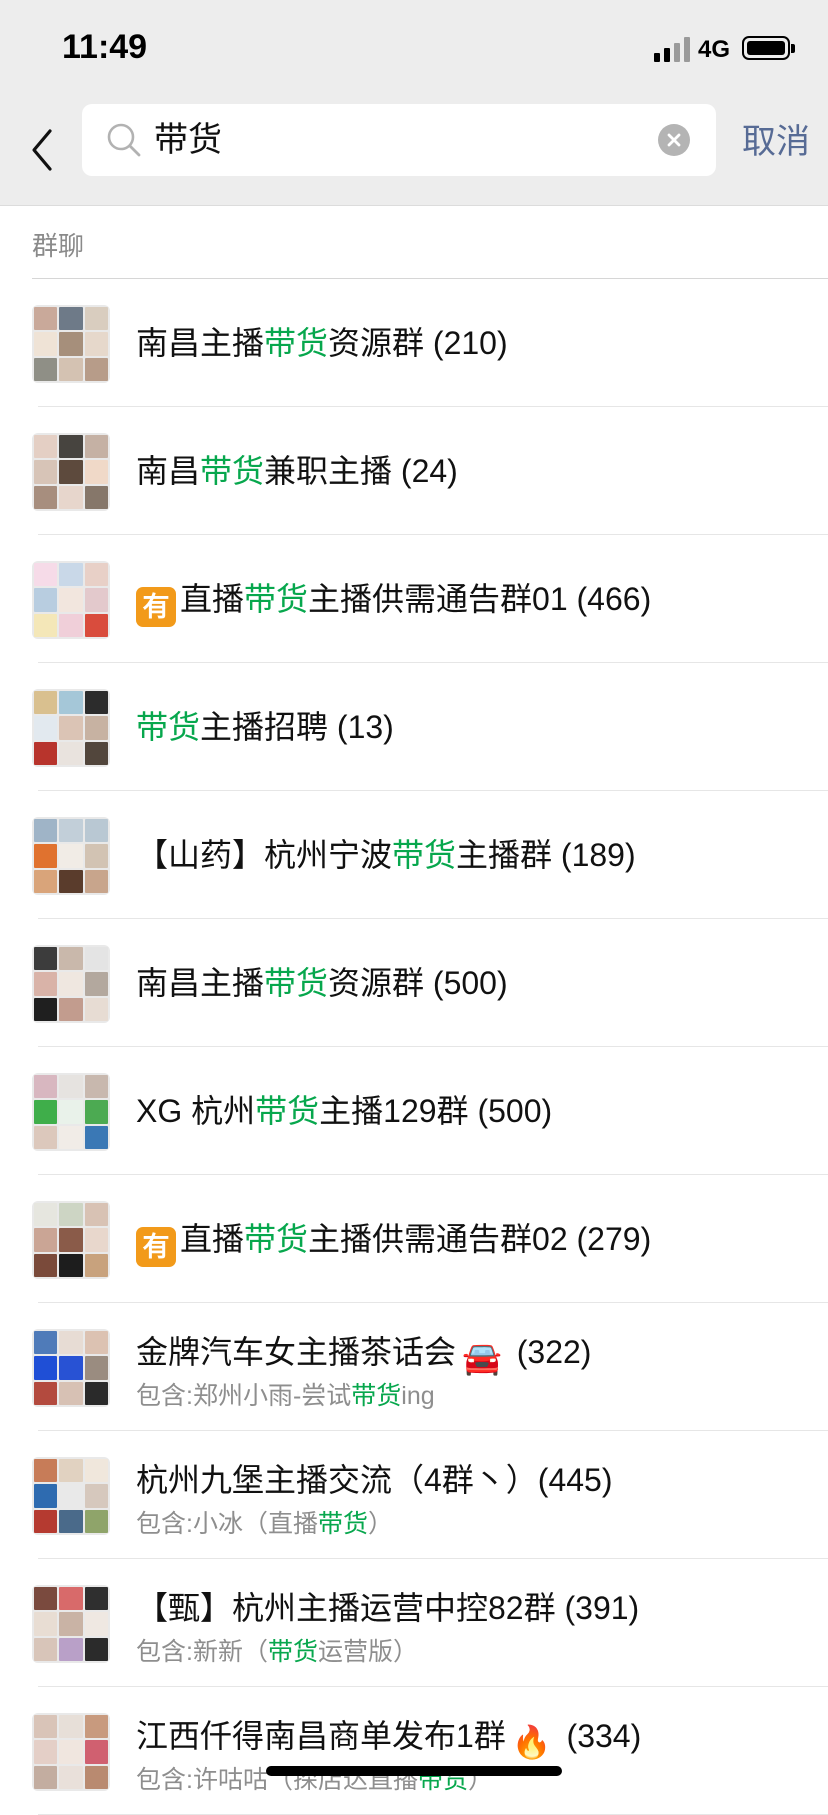 This screenshot has width=828, height=1815. I want to click on group-name-text: 资源群 (210), so click(418, 343).